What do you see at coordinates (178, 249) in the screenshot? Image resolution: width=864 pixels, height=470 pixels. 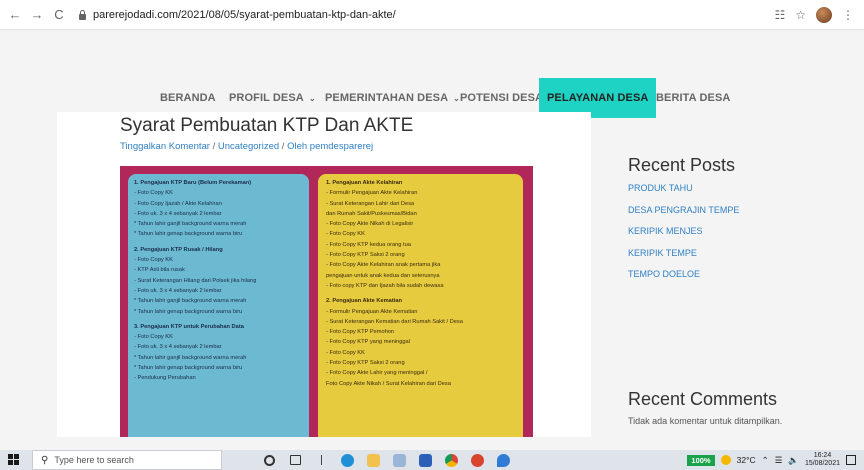 I see `requirement-heading: 2. Pengajuan KTP Rusak / Hilang` at bounding box center [178, 249].